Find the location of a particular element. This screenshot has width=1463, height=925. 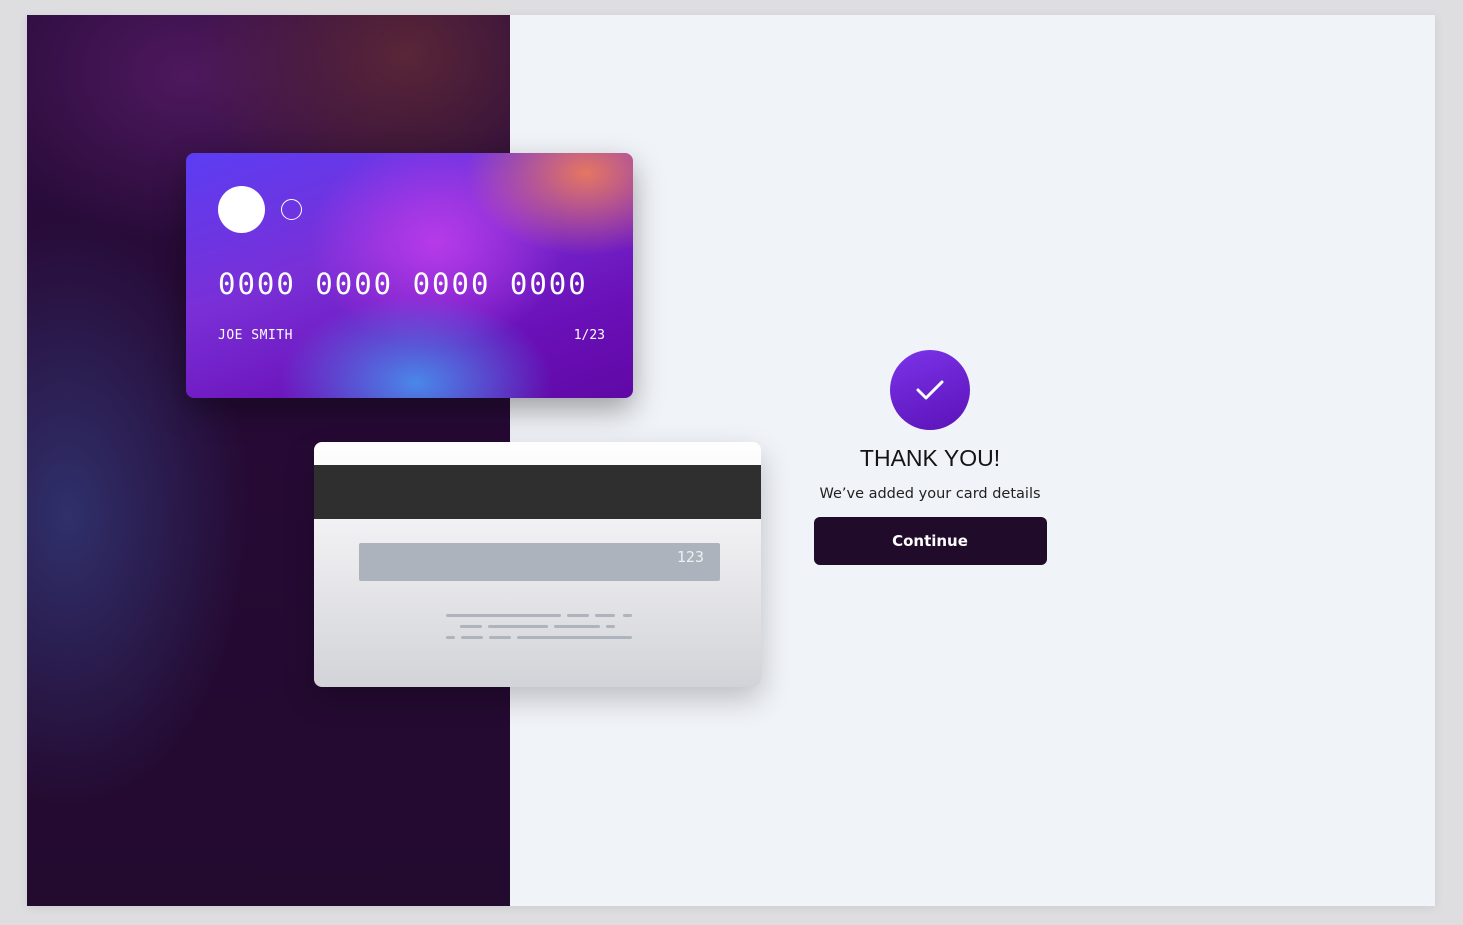

confirmation-title: THANK YOU! is located at coordinates (930, 458).